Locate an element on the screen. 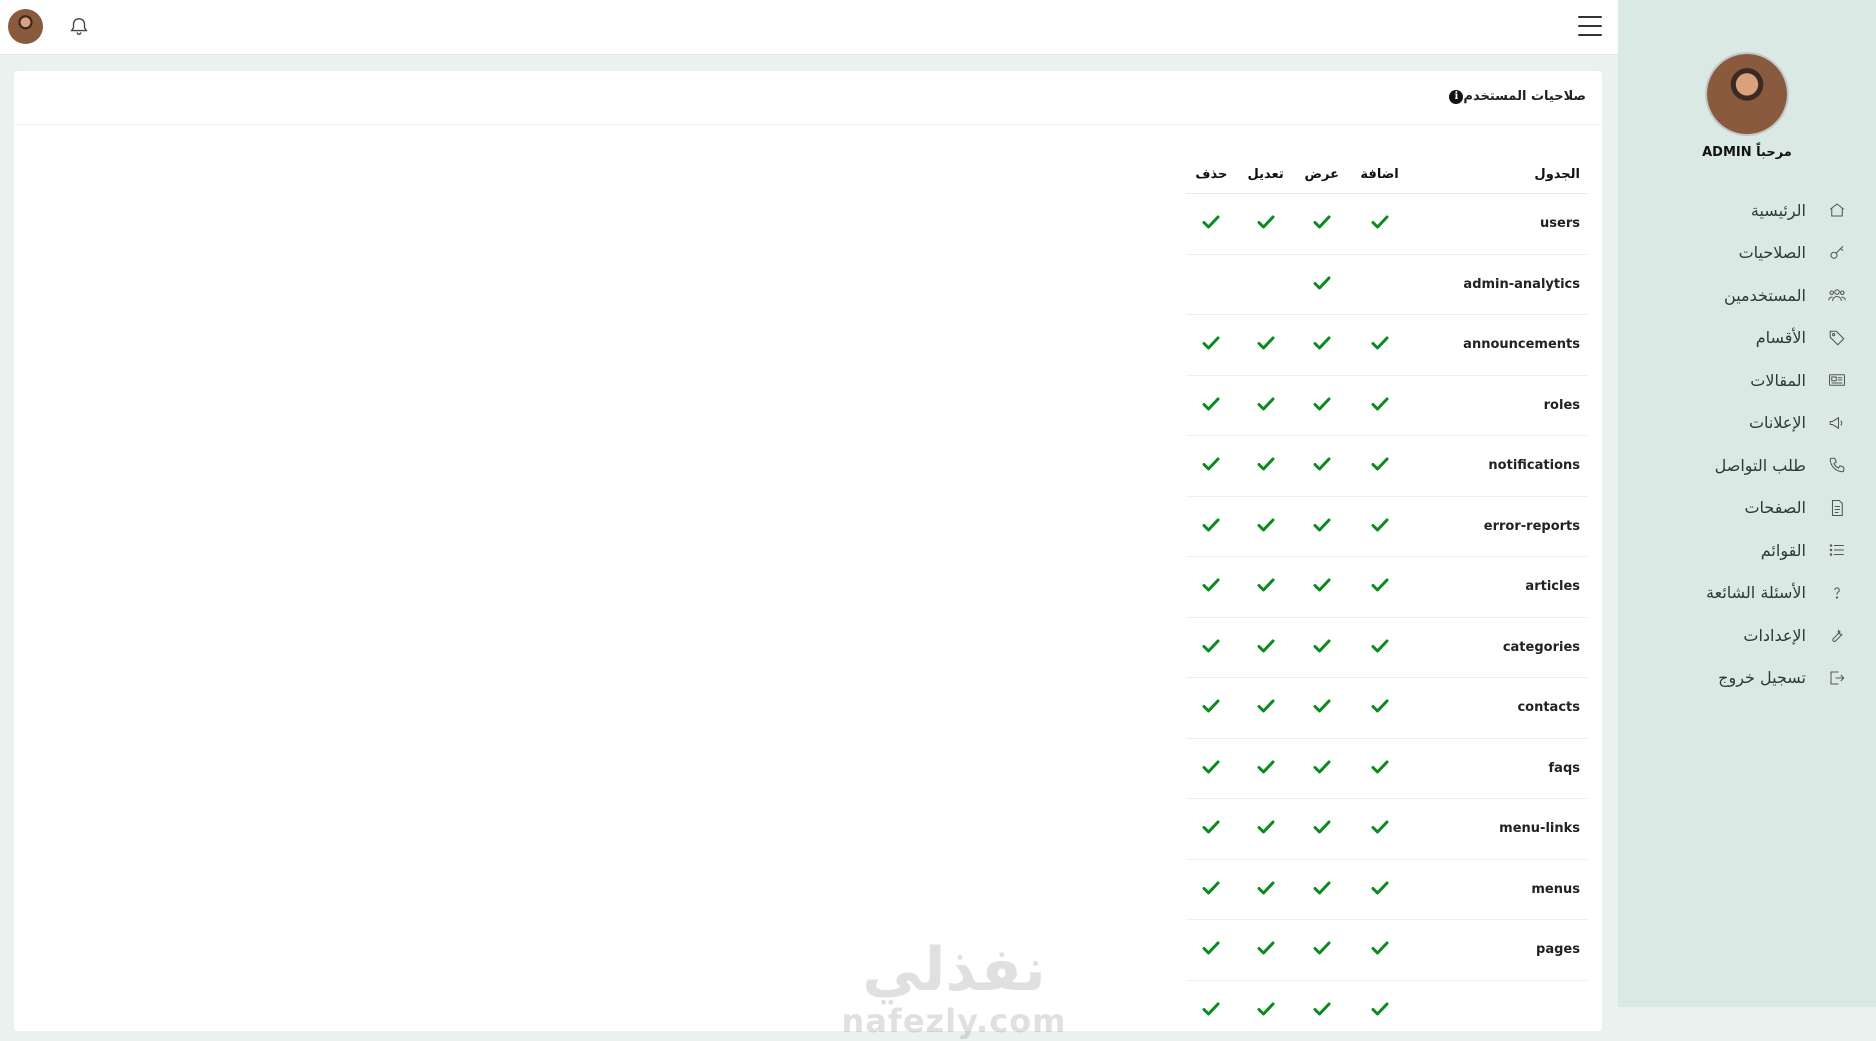 The height and width of the screenshot is (1041, 1876). table-row: faqs is located at coordinates (1387, 768).